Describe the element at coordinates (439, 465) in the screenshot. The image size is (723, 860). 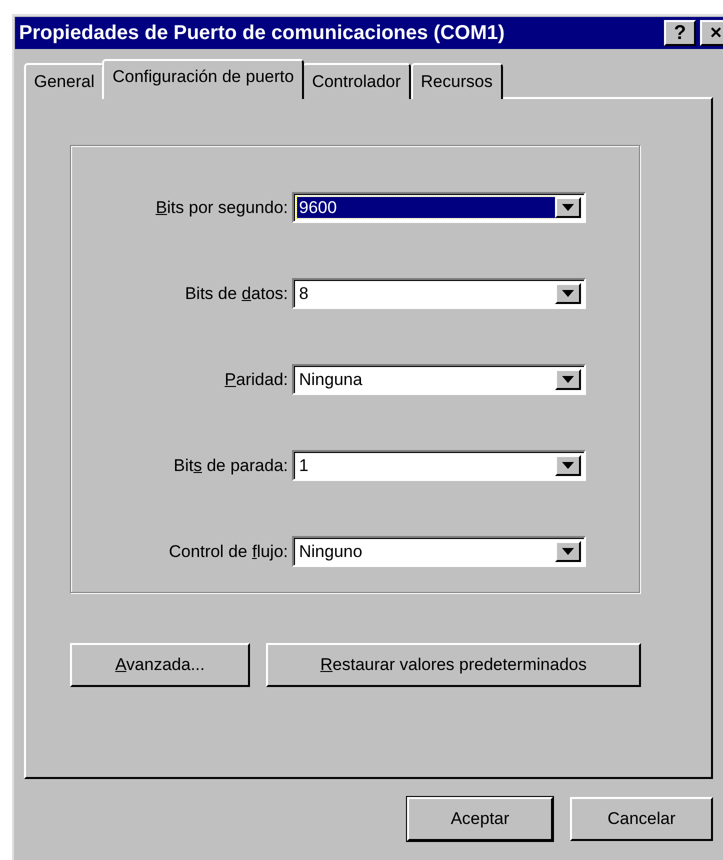
I see `dropdown-field: 1` at that location.